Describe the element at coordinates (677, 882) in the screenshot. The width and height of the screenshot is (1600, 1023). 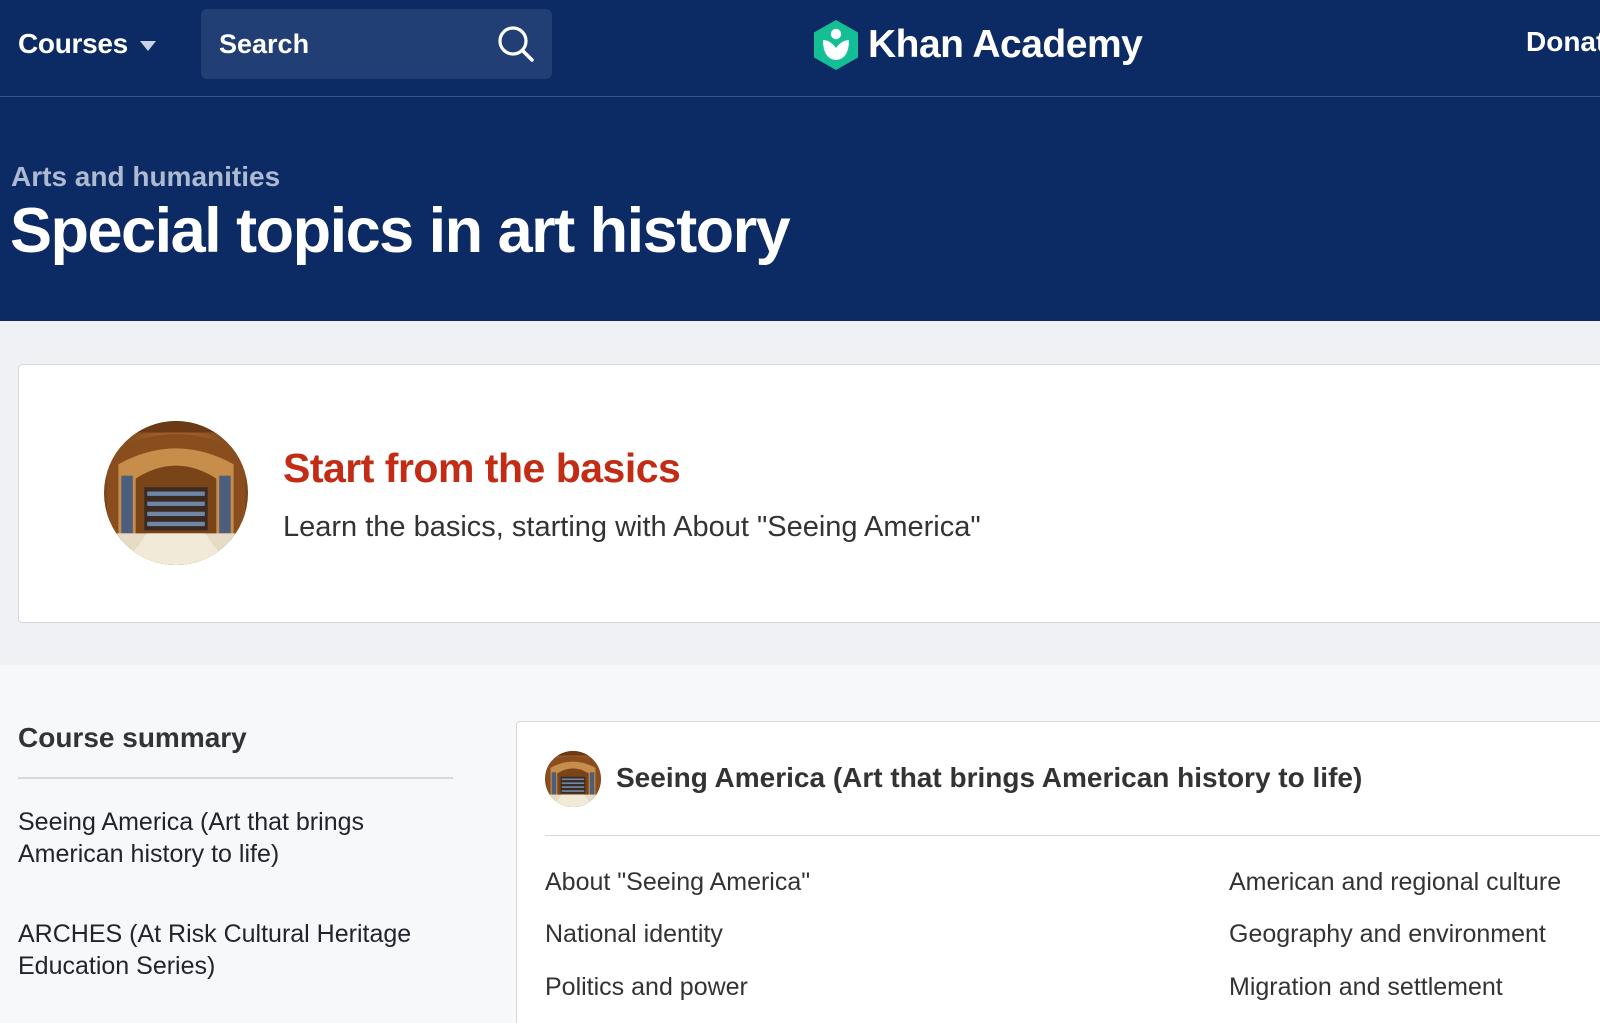
I see `lesson-link: About "Seeing America"` at that location.